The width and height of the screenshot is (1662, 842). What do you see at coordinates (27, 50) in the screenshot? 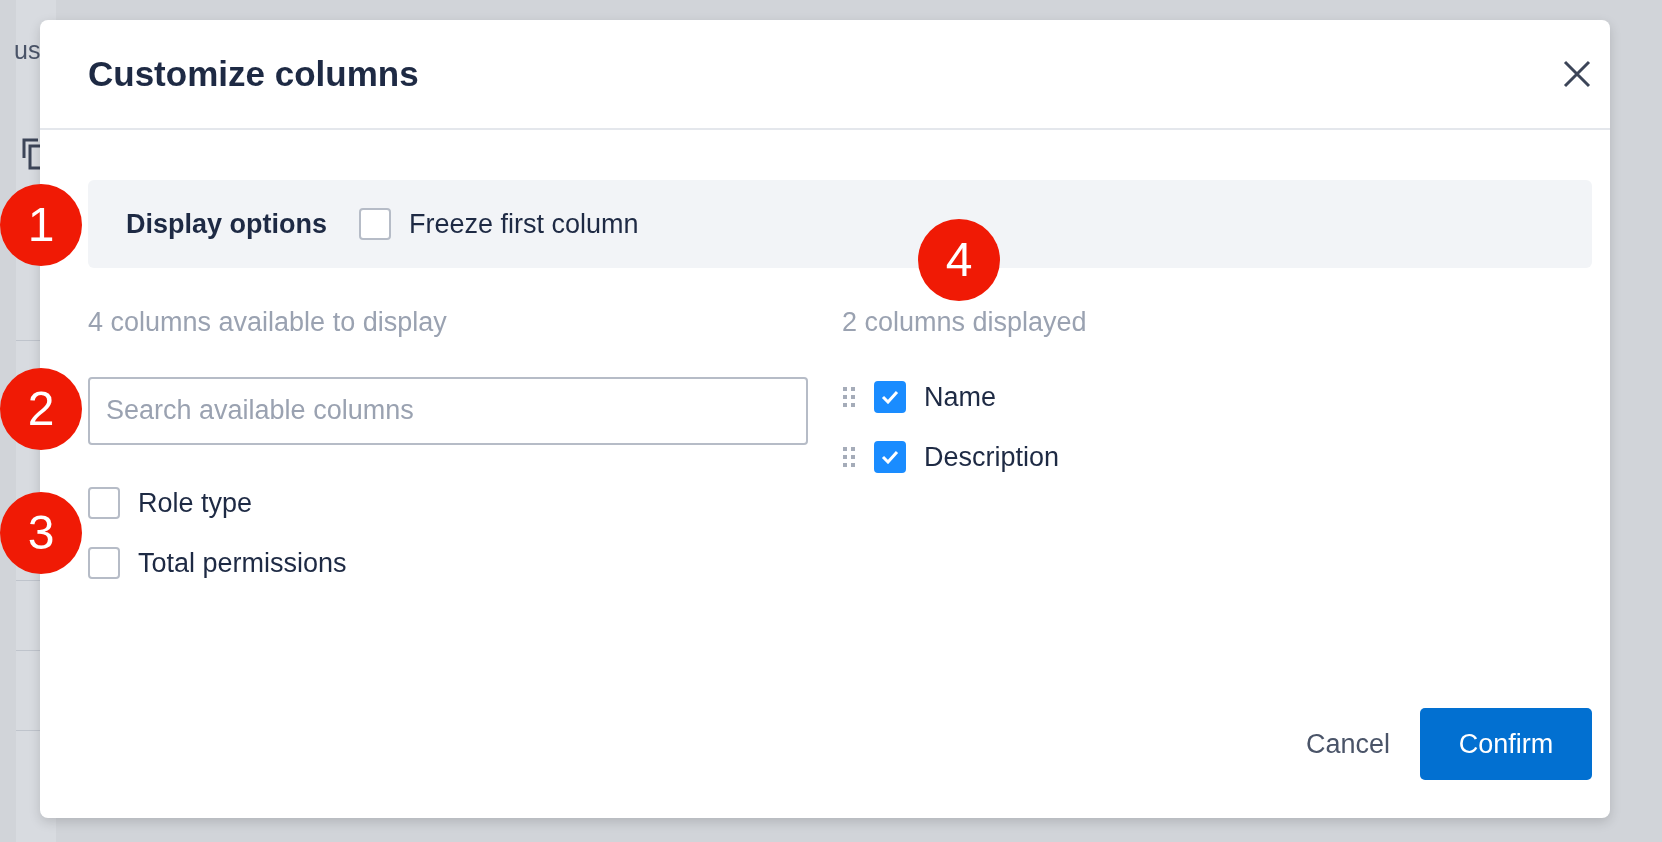
I see `background-text: us` at bounding box center [27, 50].